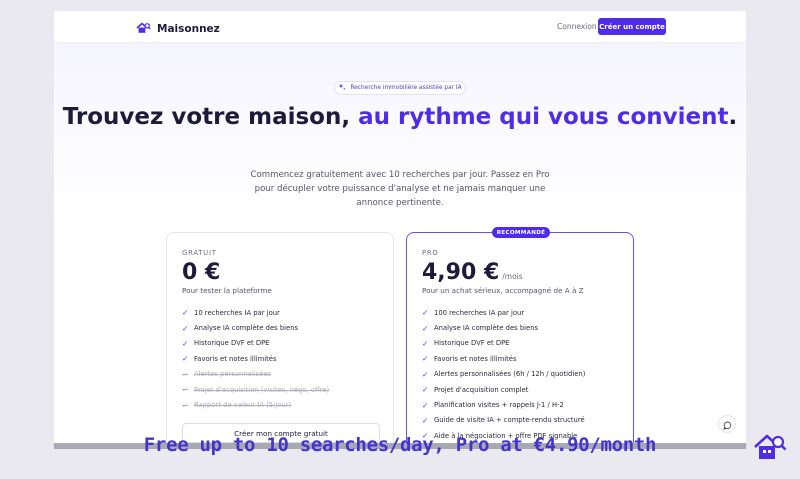 This screenshot has width=800, height=479. Describe the element at coordinates (342, 88) in the screenshot. I see `sparkles-icon` at that location.